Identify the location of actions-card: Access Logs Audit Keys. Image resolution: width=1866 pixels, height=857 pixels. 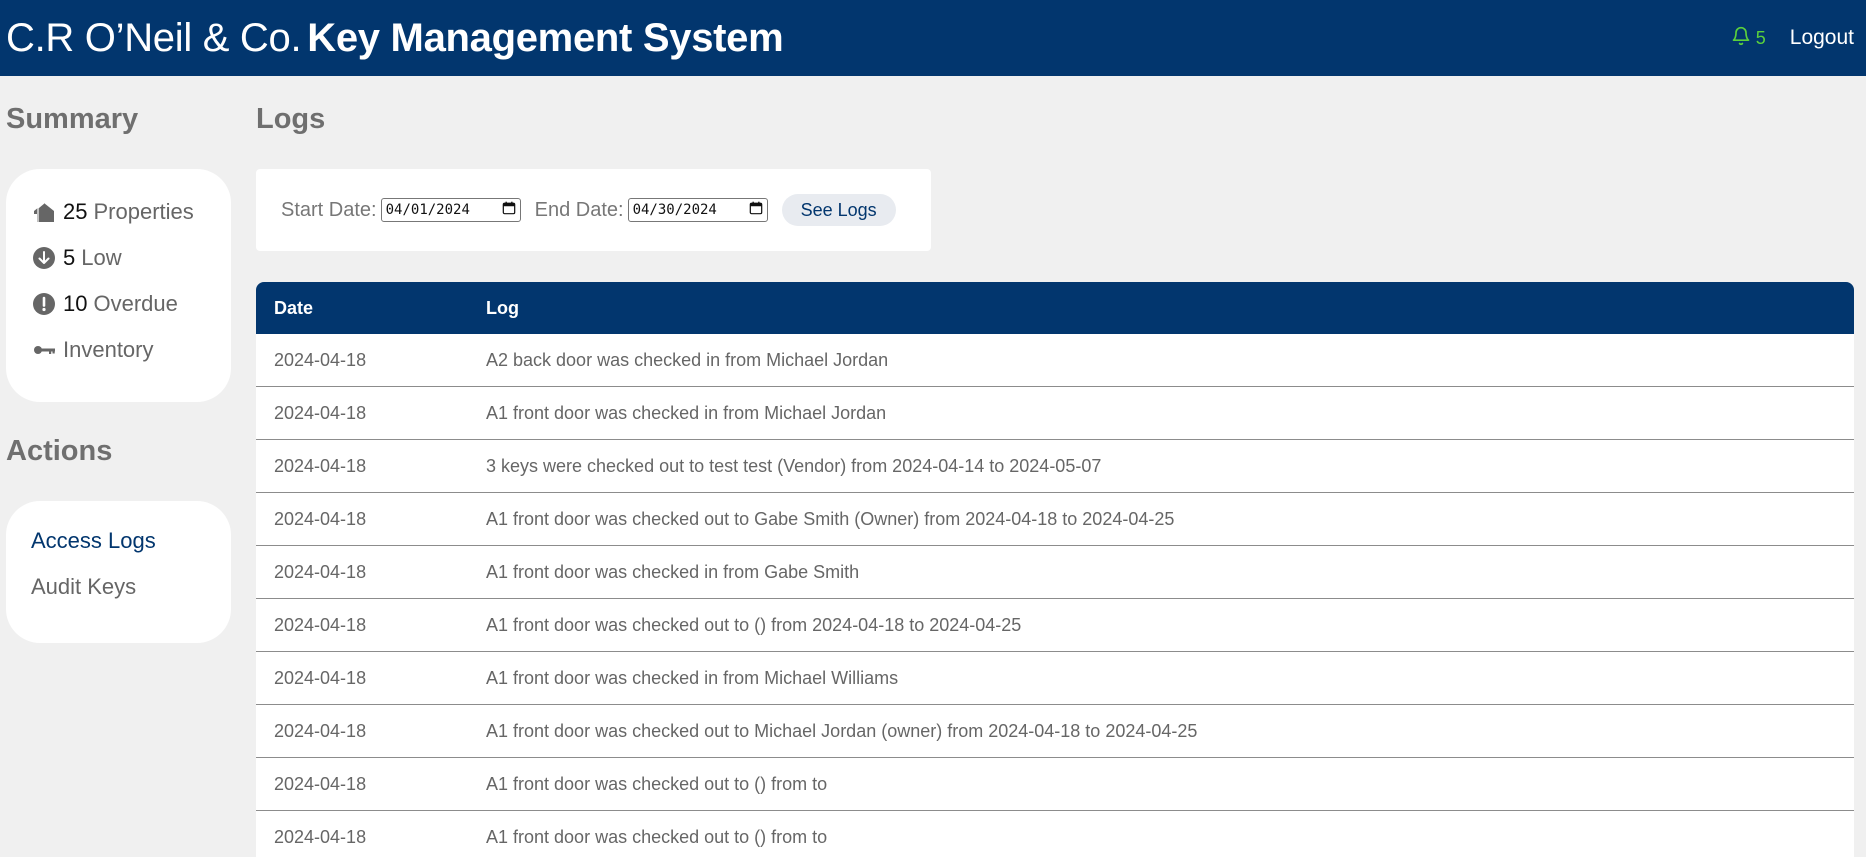
(118, 572).